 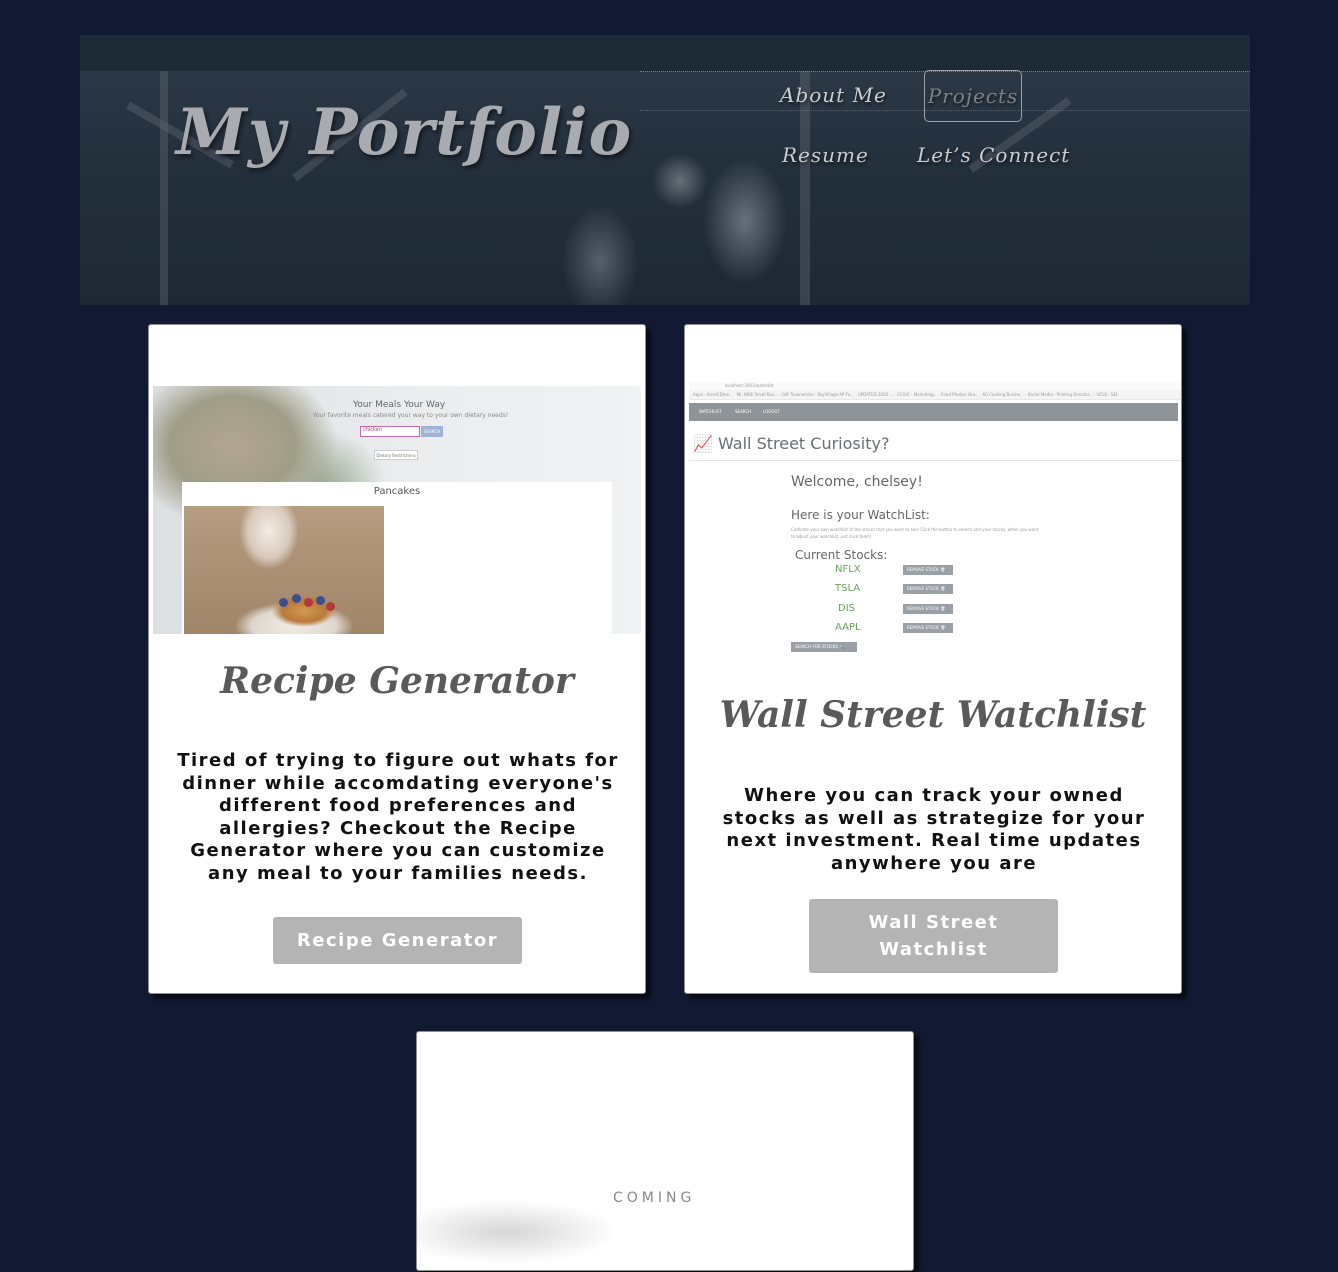 What do you see at coordinates (397, 940) in the screenshot?
I see `recipe-generator-button: Recipe Generator` at bounding box center [397, 940].